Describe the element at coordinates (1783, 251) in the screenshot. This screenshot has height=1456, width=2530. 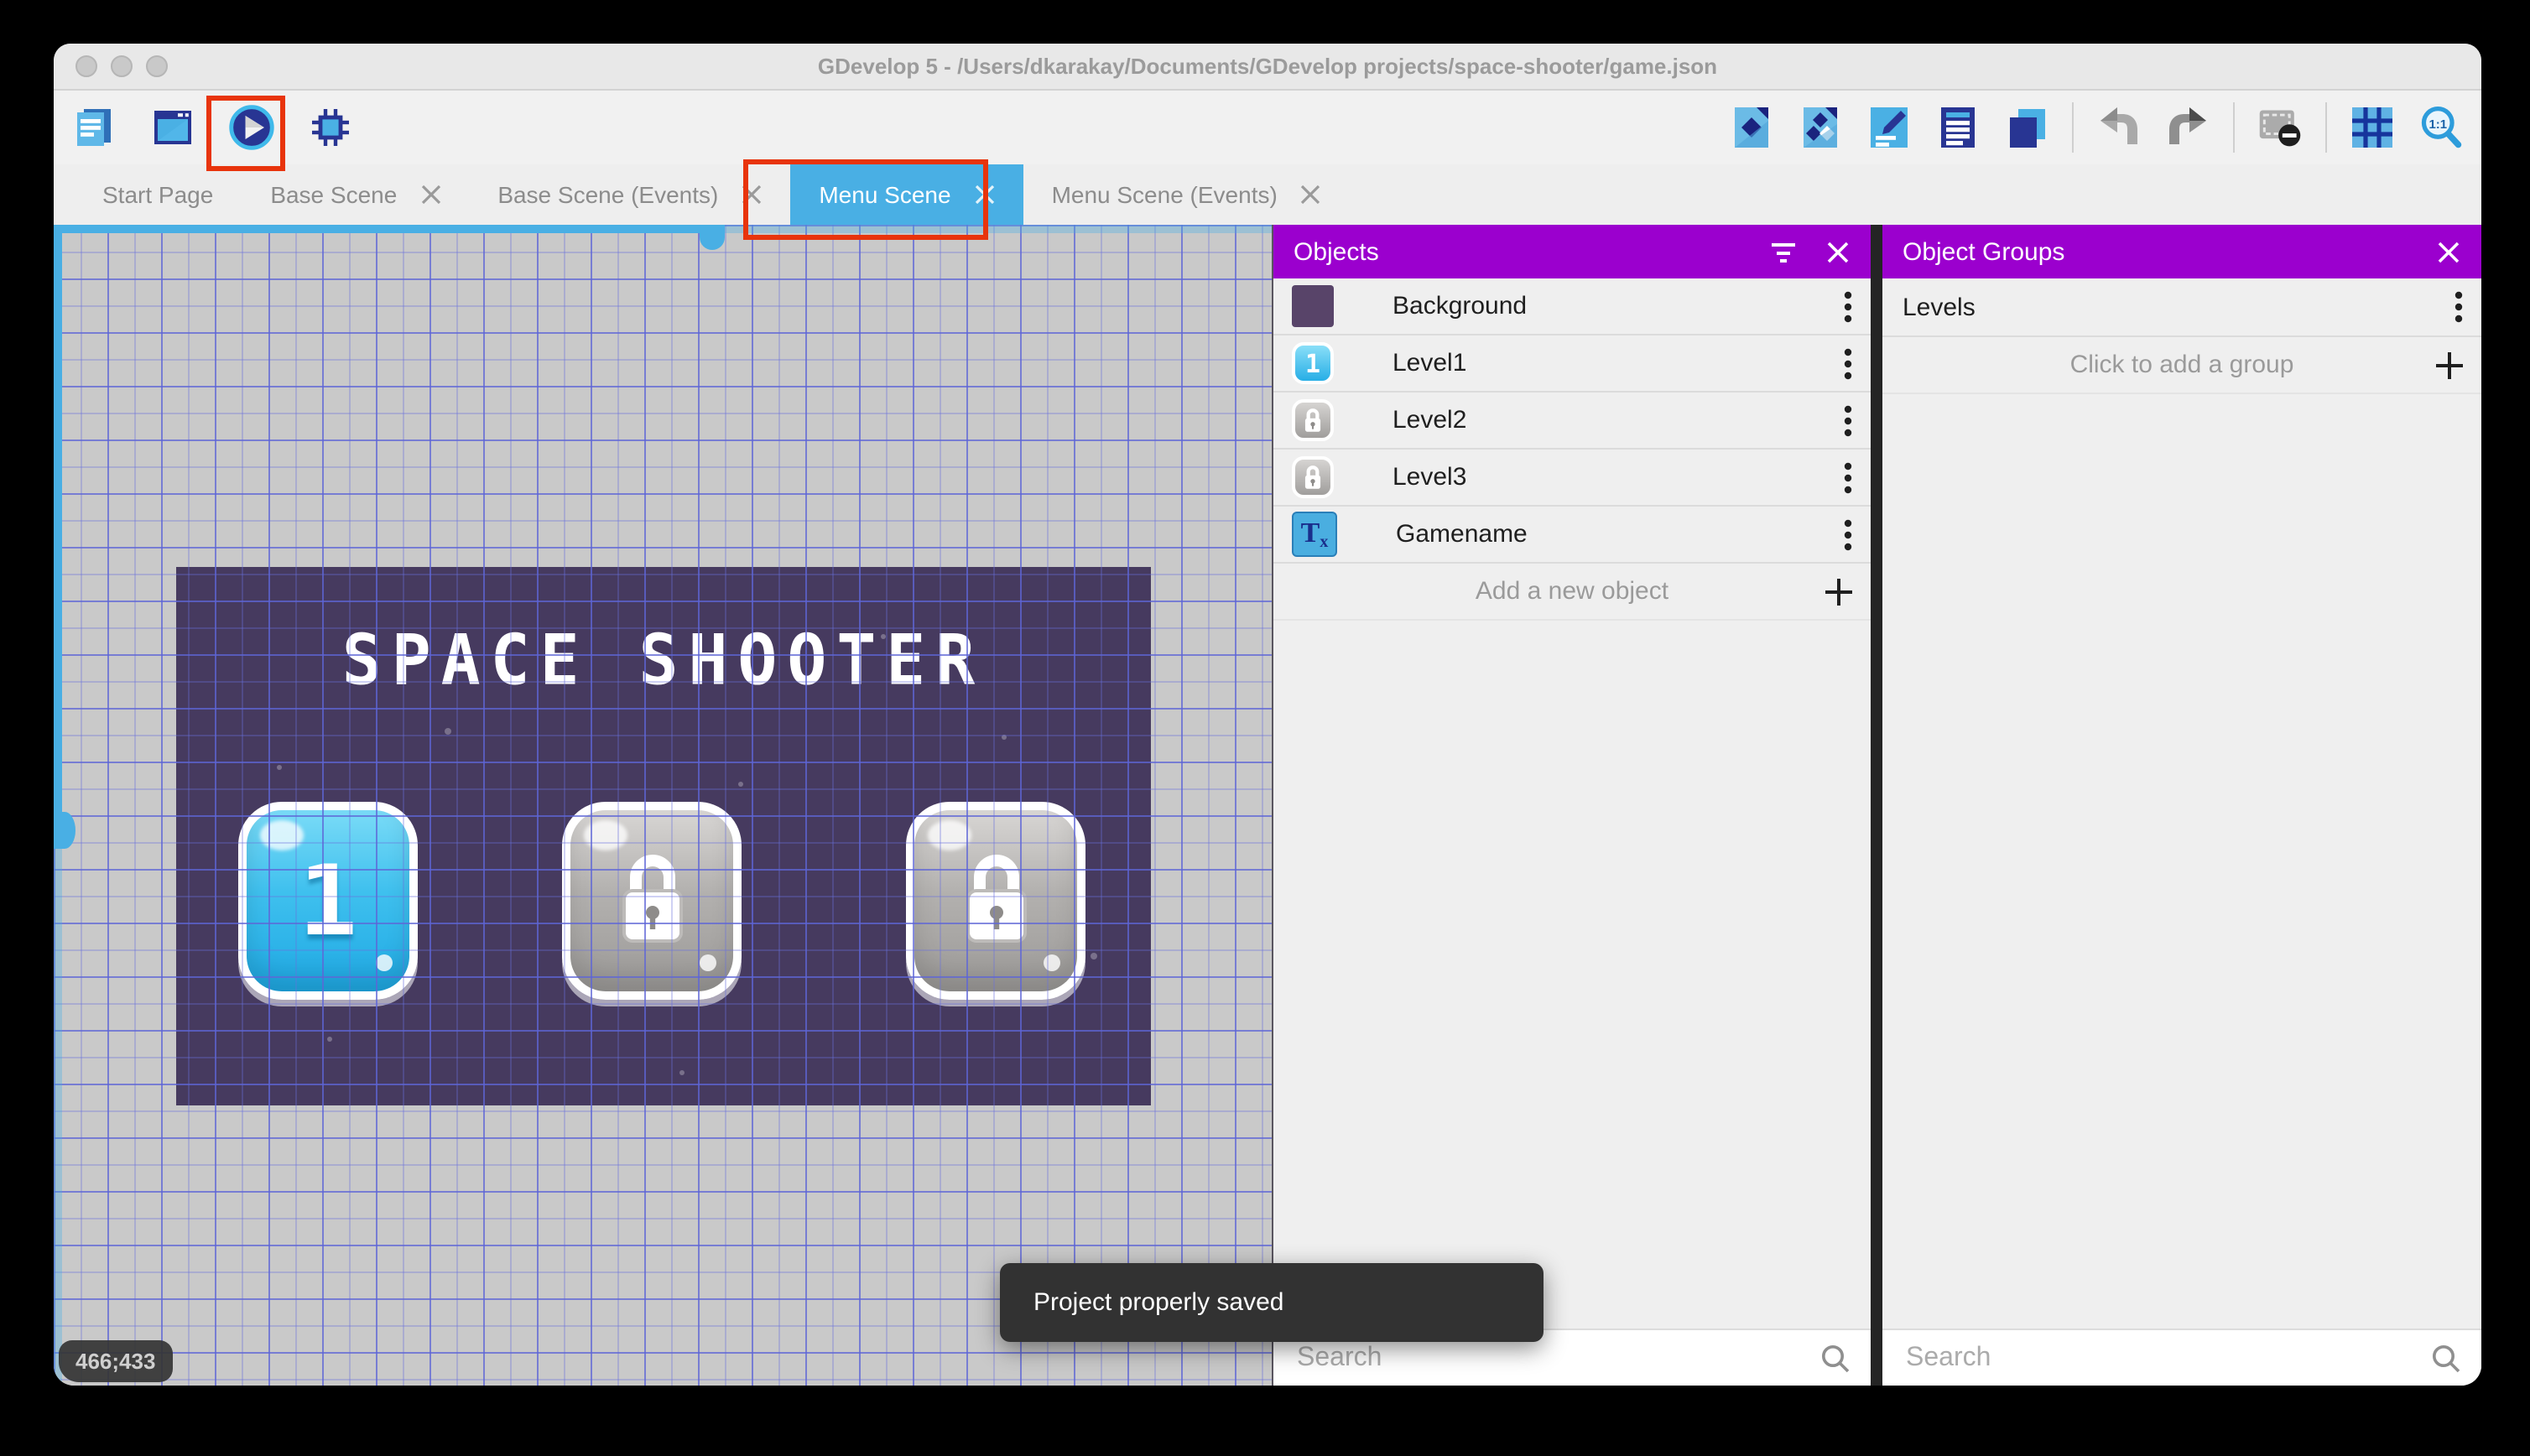
I see `filter-icon` at that location.